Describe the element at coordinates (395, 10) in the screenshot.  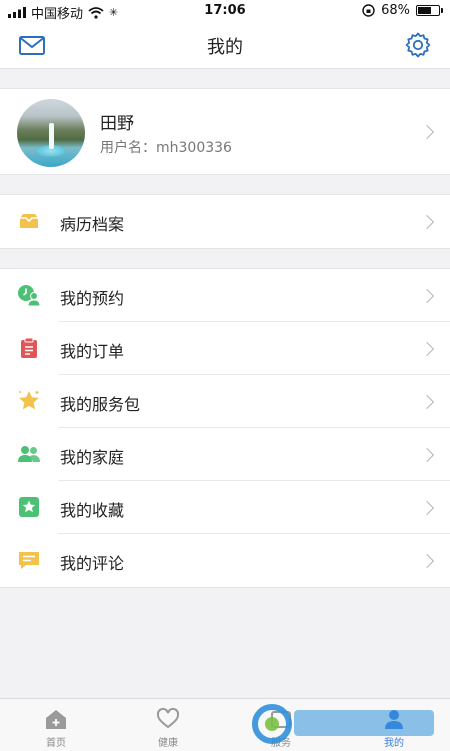
I see `battery-percent: 68%` at that location.